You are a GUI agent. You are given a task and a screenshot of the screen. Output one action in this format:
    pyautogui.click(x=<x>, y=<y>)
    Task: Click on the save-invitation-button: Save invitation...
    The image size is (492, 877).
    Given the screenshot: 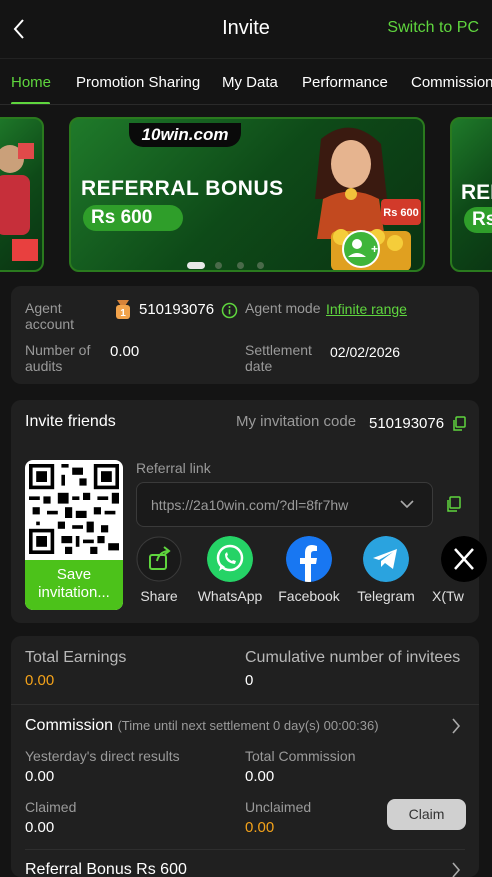 What is the action you would take?
    pyautogui.click(x=74, y=585)
    